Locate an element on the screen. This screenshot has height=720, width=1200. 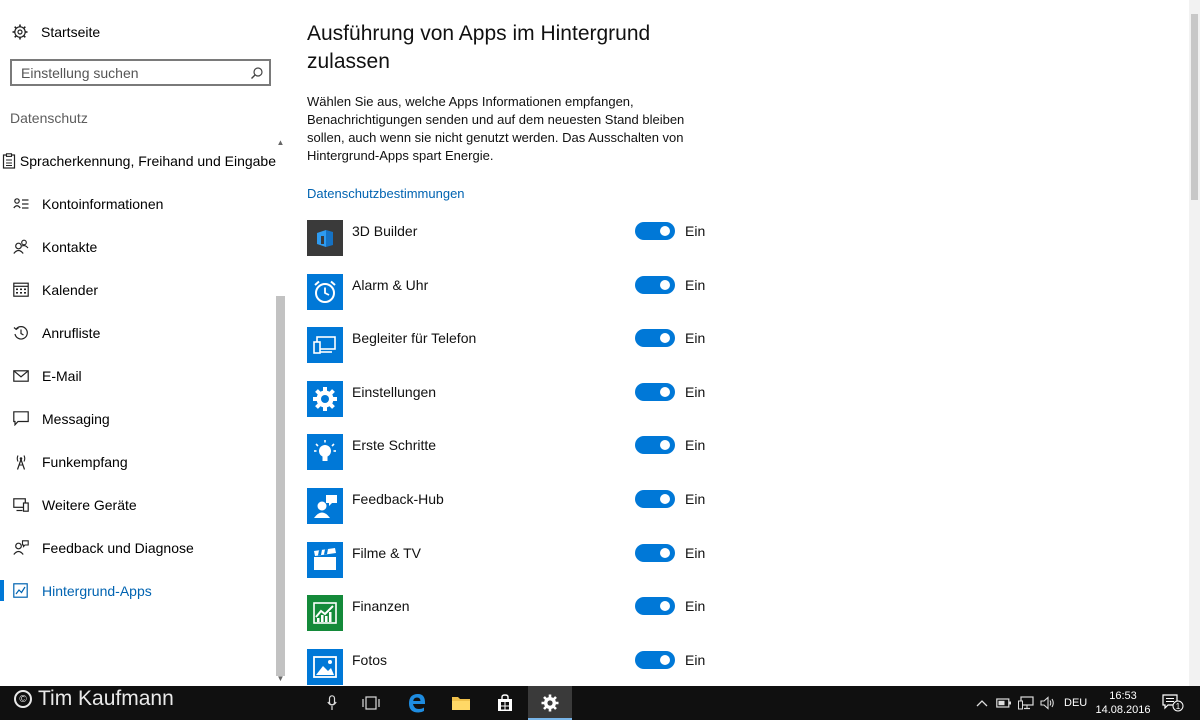
search-placeholder: Einstellung suchen is located at coordinates (80, 72).